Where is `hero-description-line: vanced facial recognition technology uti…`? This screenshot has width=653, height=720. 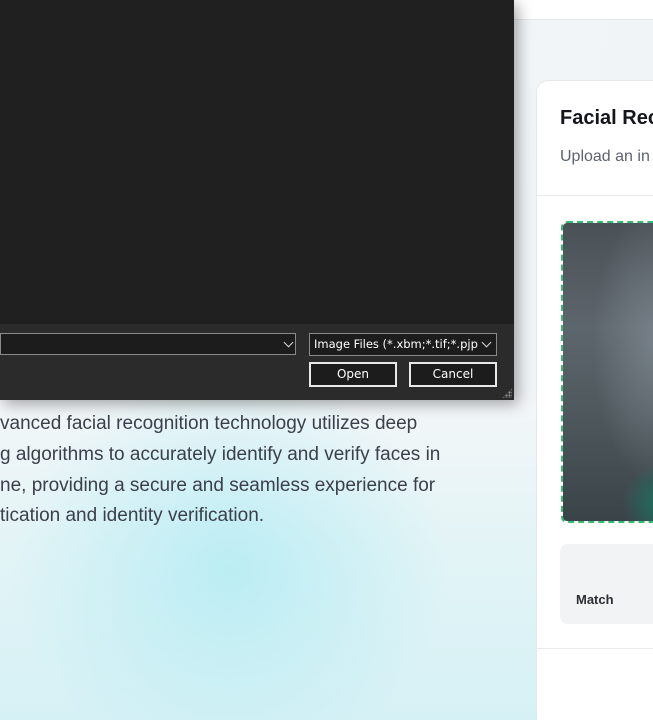
hero-description-line: vanced facial recognition technology uti… is located at coordinates (209, 423).